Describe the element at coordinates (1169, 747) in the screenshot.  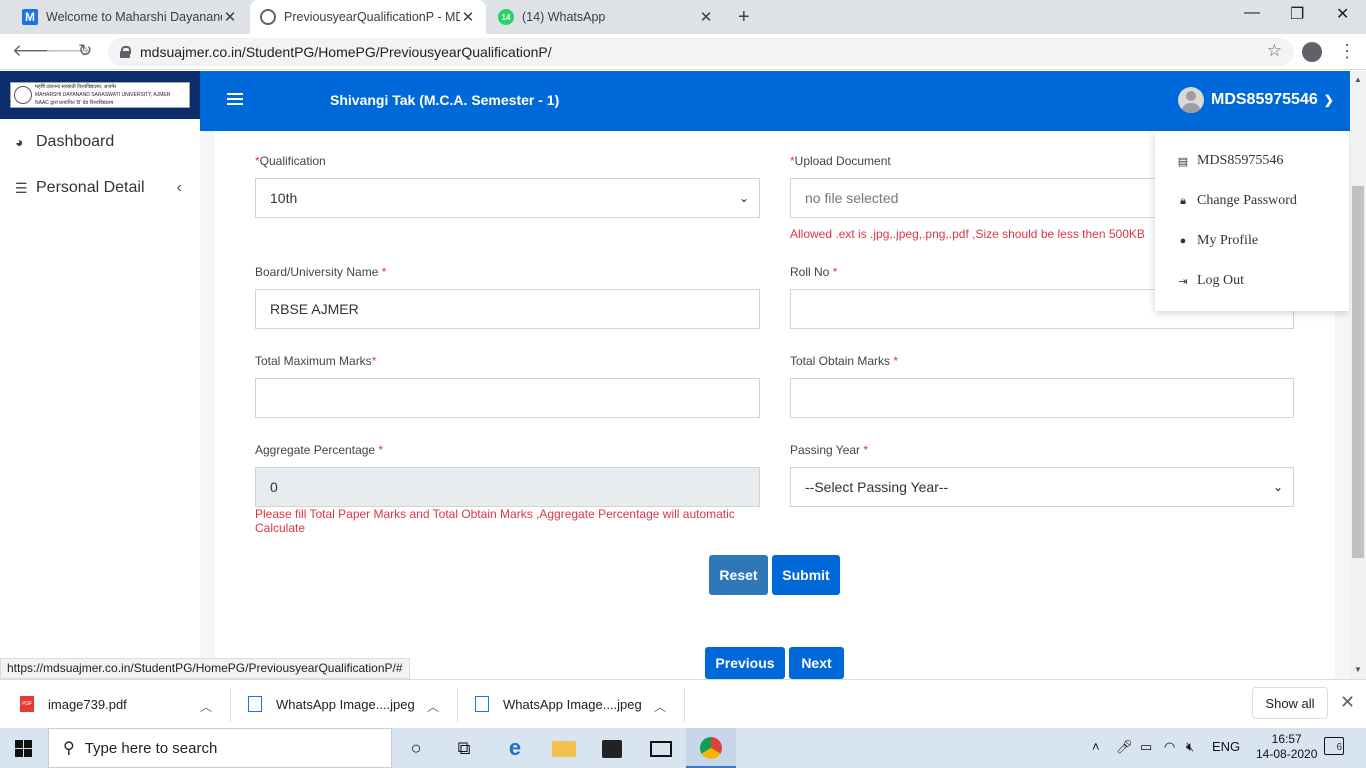
I see `wifi-icon: ◠` at that location.